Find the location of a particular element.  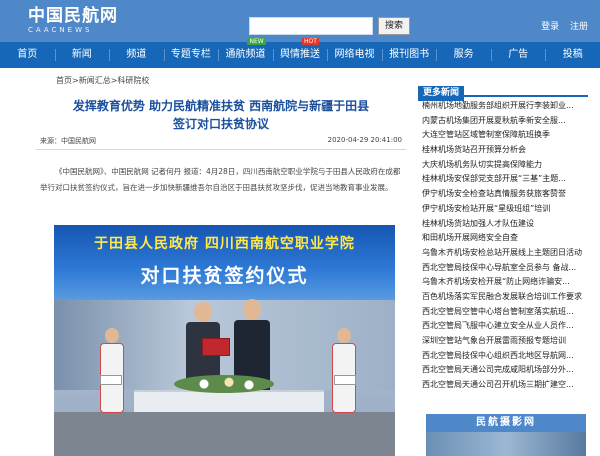

nav-label: 新闻 is located at coordinates (81, 54).